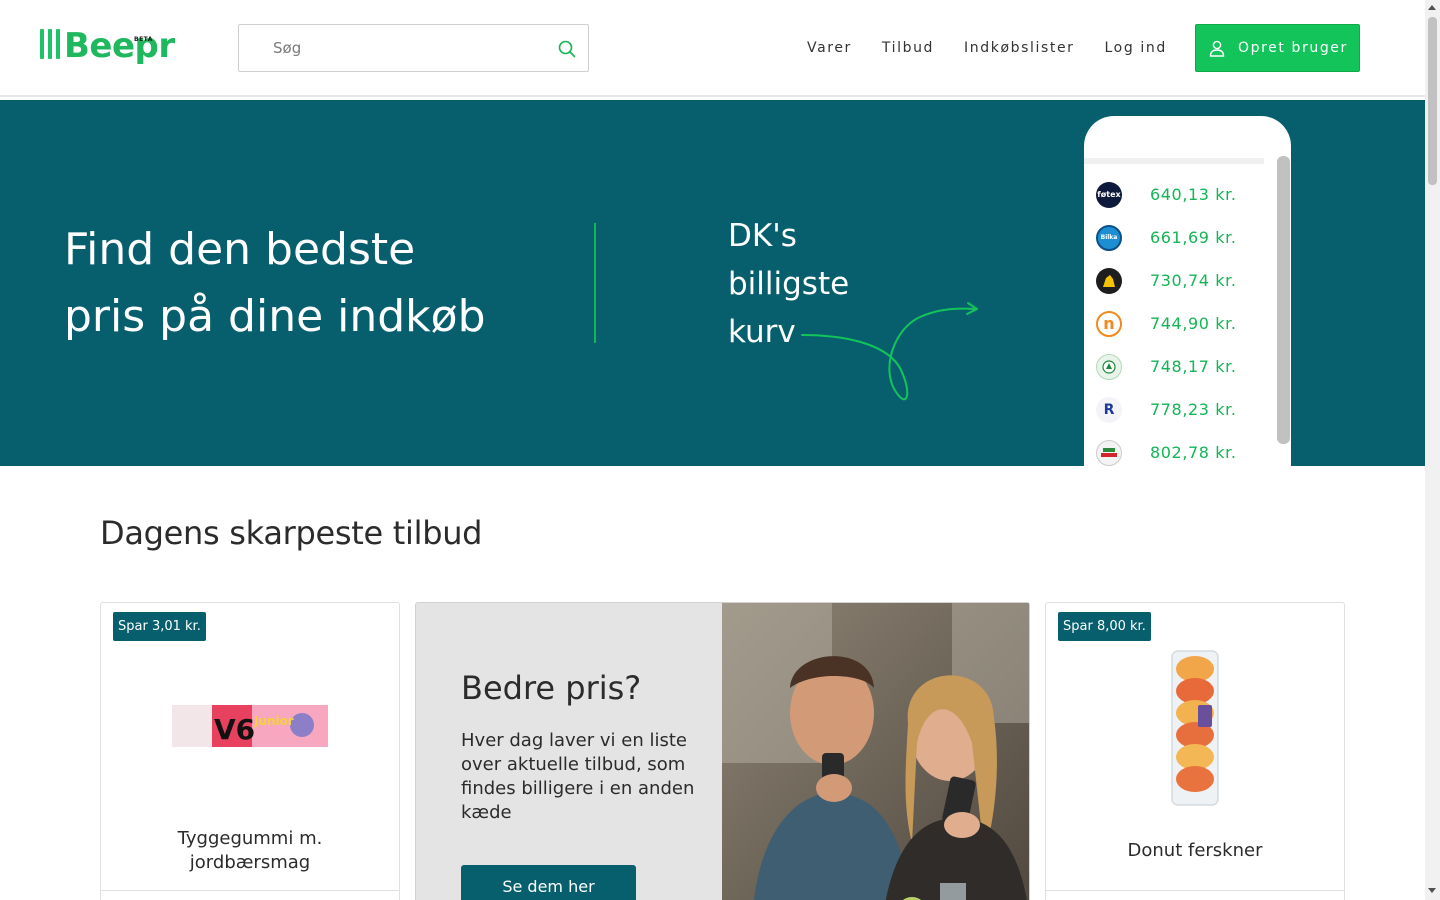 The width and height of the screenshot is (1440, 900). Describe the element at coordinates (1432, 890) in the screenshot. I see `scroll-down-arrow-icon` at that location.